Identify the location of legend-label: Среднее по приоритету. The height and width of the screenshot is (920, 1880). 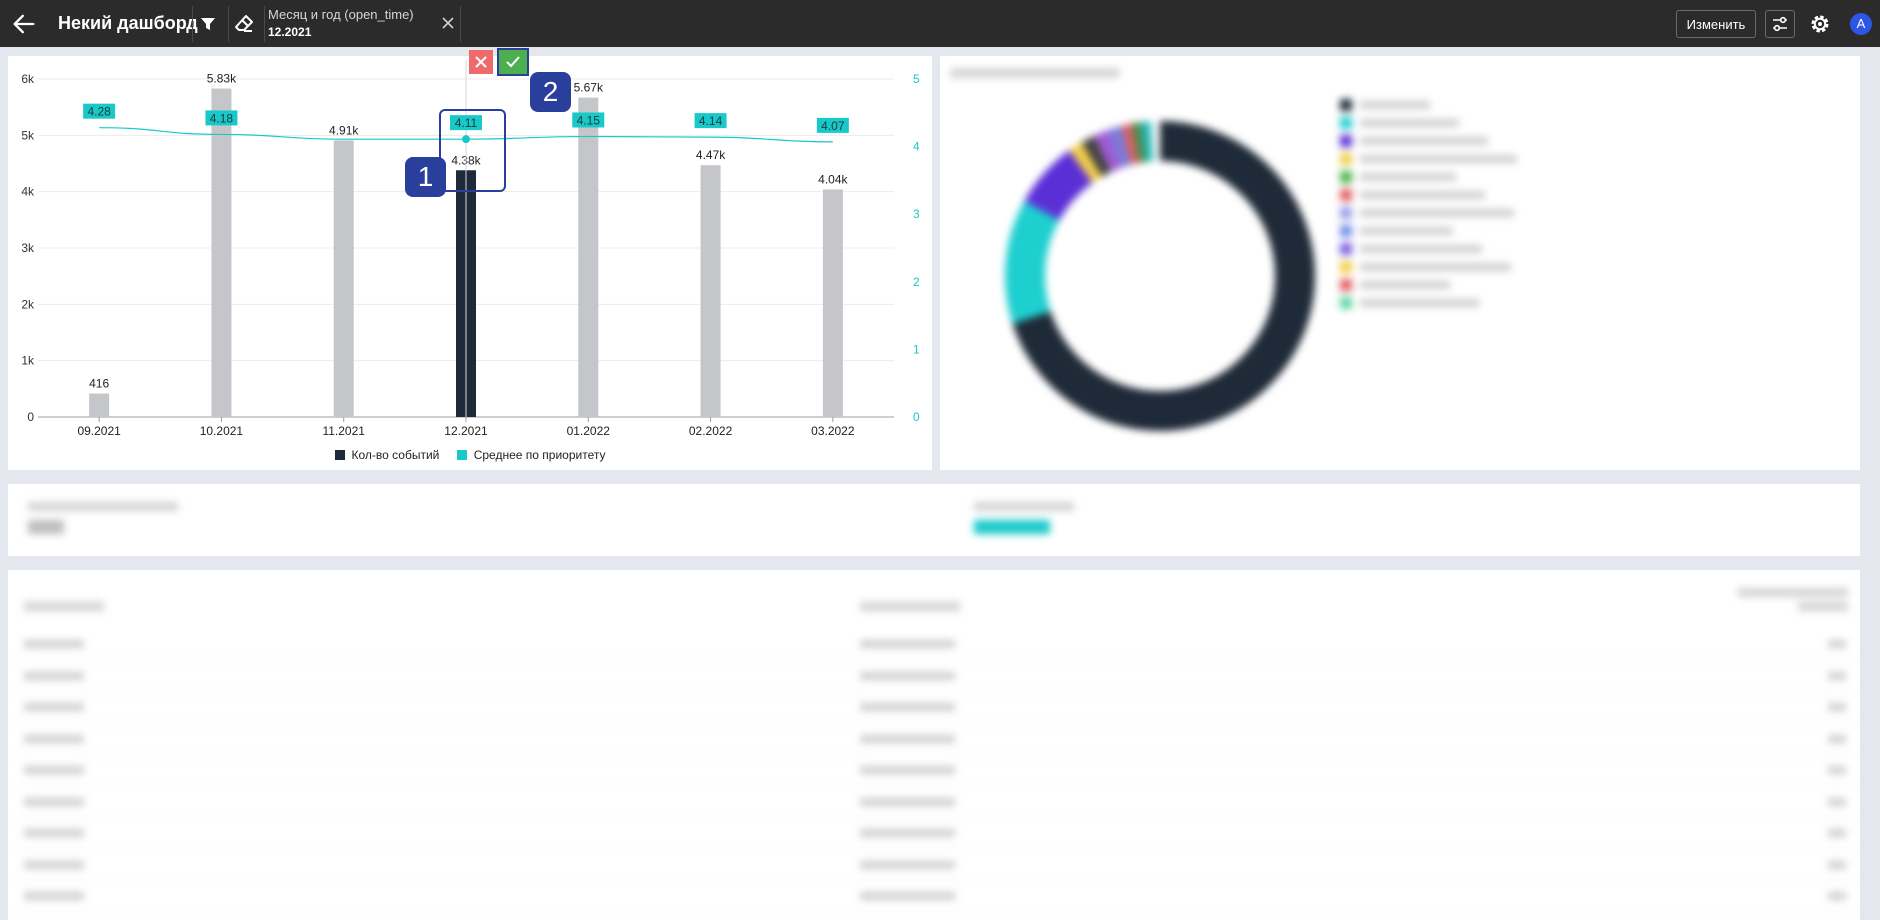
(539, 455).